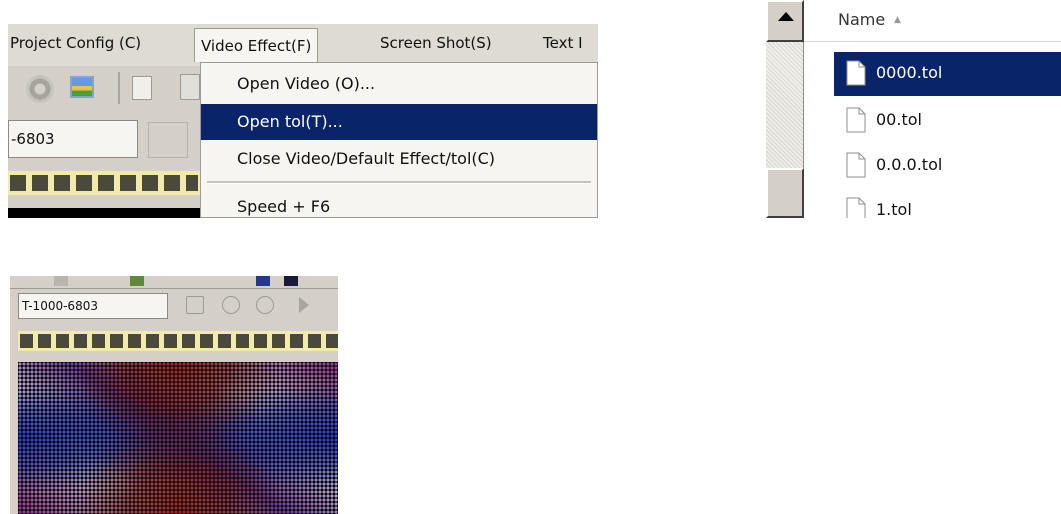 The image size is (1061, 514). What do you see at coordinates (119, 88) in the screenshot?
I see `toolbar-separator` at bounding box center [119, 88].